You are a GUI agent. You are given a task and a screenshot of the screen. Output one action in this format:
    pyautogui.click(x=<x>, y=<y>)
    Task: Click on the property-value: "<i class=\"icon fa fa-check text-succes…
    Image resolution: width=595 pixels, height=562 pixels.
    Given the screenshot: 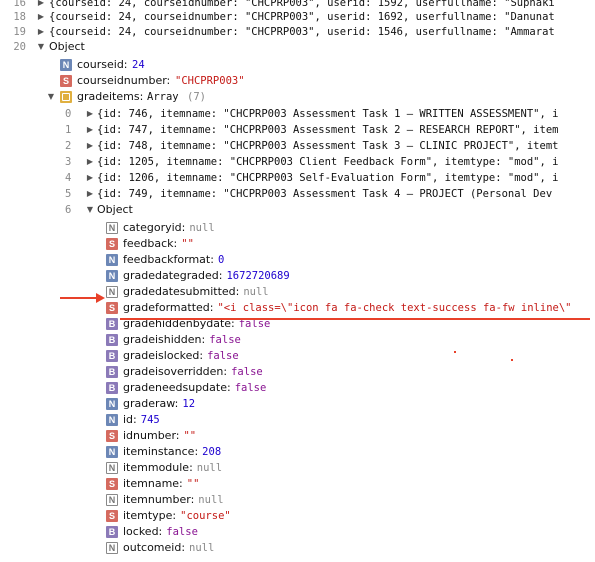 What is the action you would take?
    pyautogui.click(x=394, y=308)
    